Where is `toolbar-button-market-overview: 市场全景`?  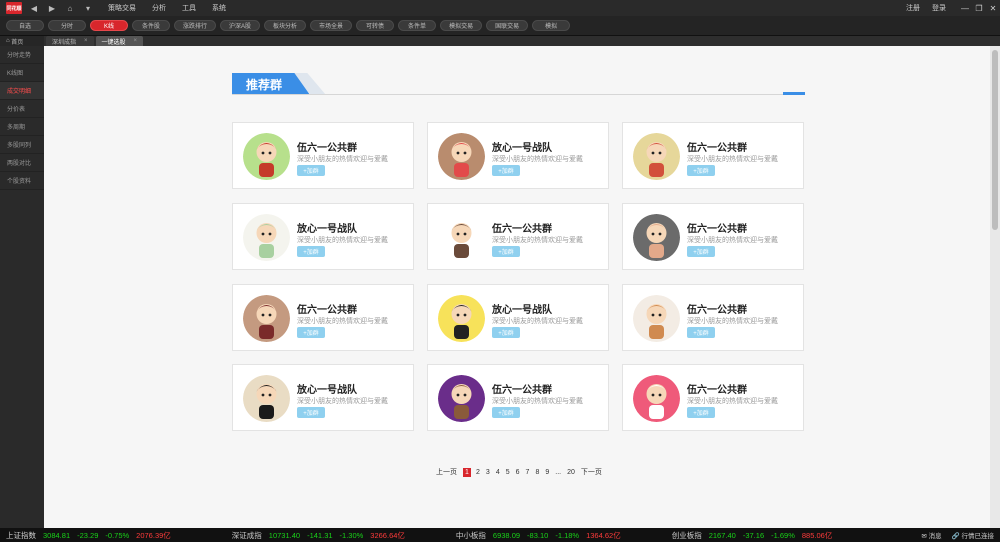
toolbar-button-market-overview: 市场全景 is located at coordinates (331, 25).